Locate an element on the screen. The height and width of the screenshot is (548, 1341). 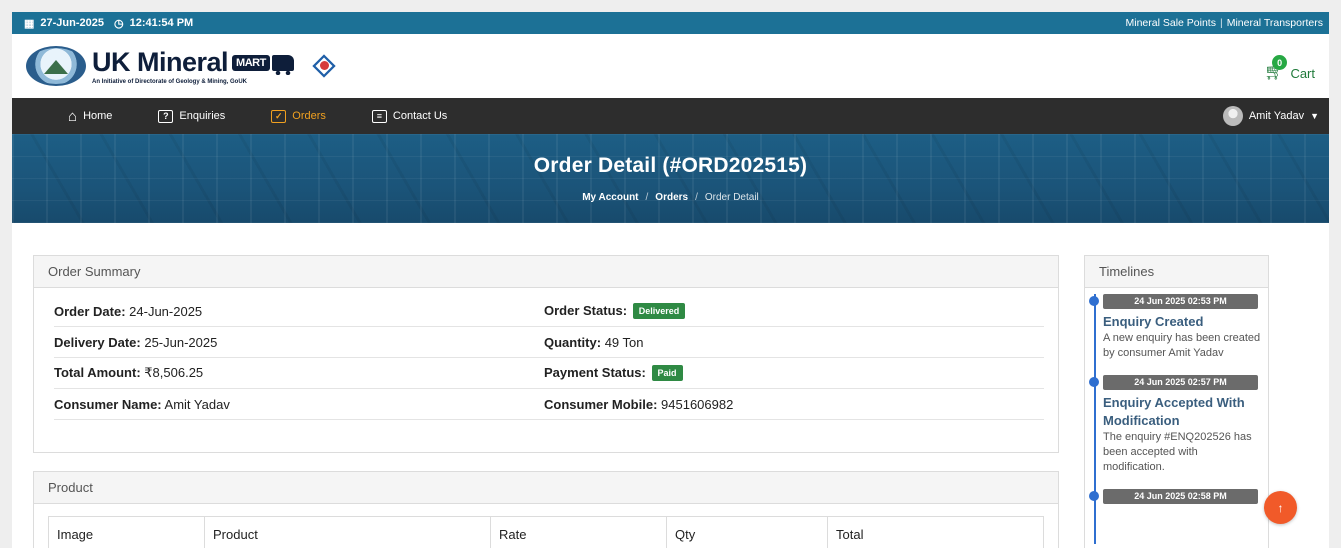
uttarakhand-emblem-icon is located at coordinates (56, 66).